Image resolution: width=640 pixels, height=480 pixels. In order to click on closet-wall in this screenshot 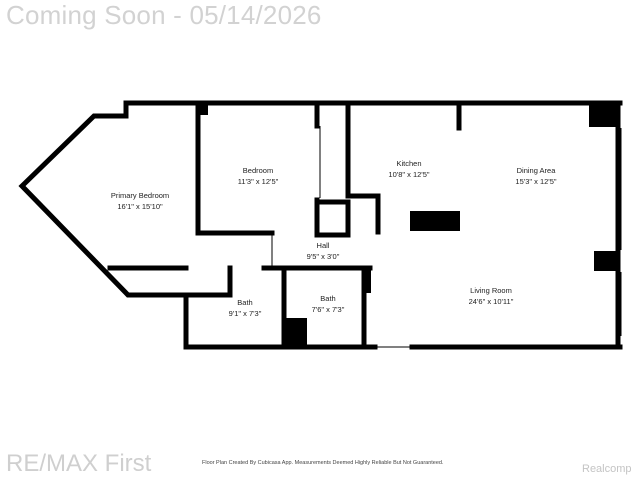, I will do `click(332, 218)`.